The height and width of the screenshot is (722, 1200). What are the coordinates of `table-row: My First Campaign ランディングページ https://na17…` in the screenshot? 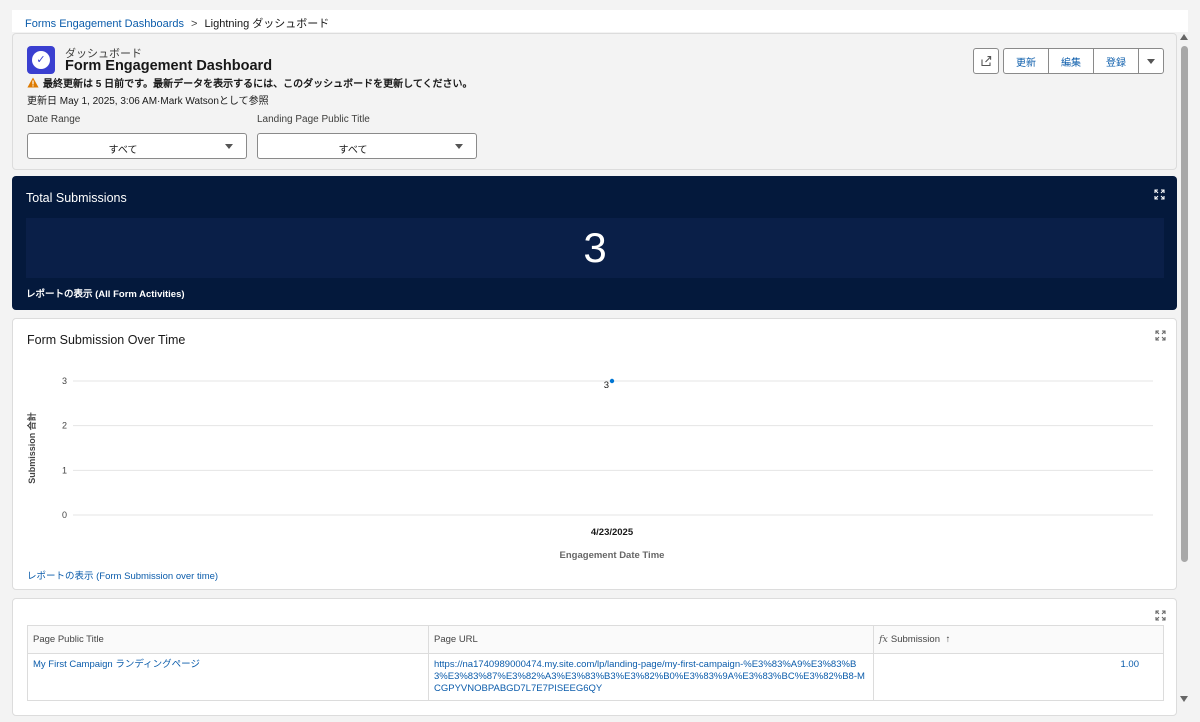 It's located at (595, 677).